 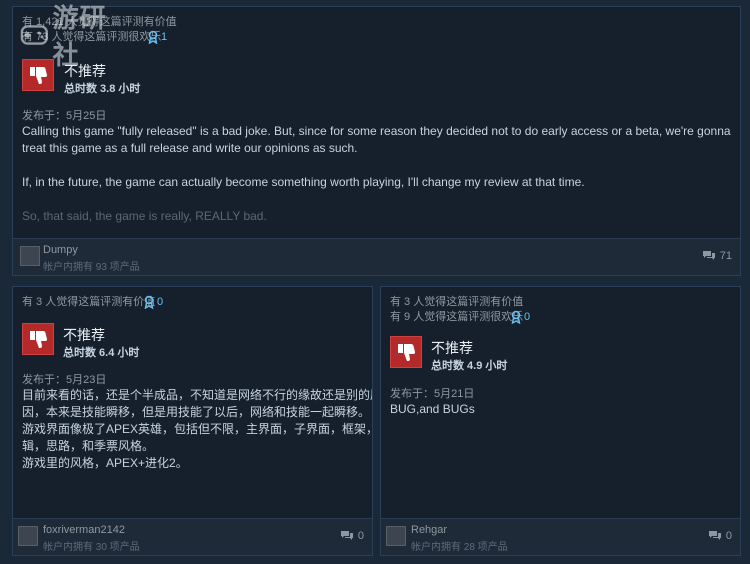 What do you see at coordinates (64, 116) in the screenshot?
I see `posted-date: 发布于：5月25日` at bounding box center [64, 116].